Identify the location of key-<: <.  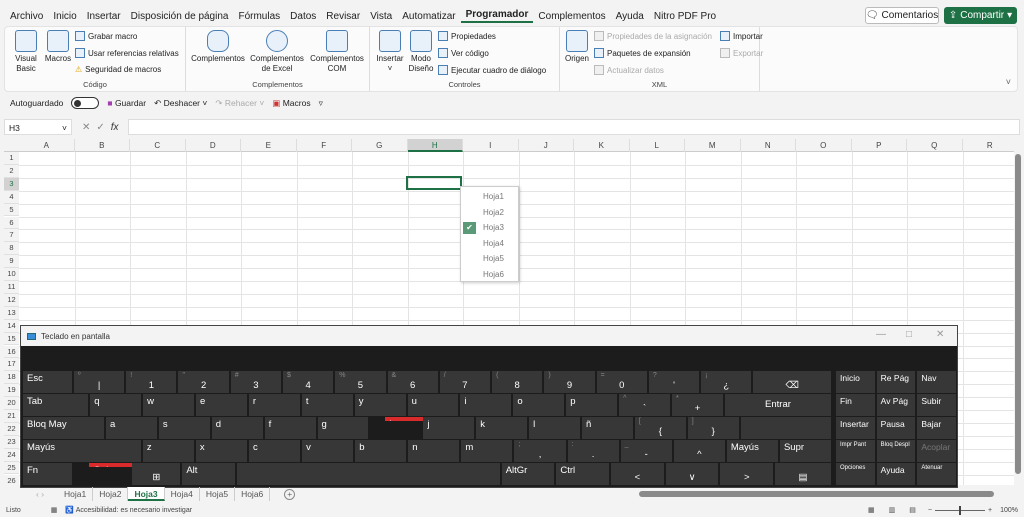
(637, 474).